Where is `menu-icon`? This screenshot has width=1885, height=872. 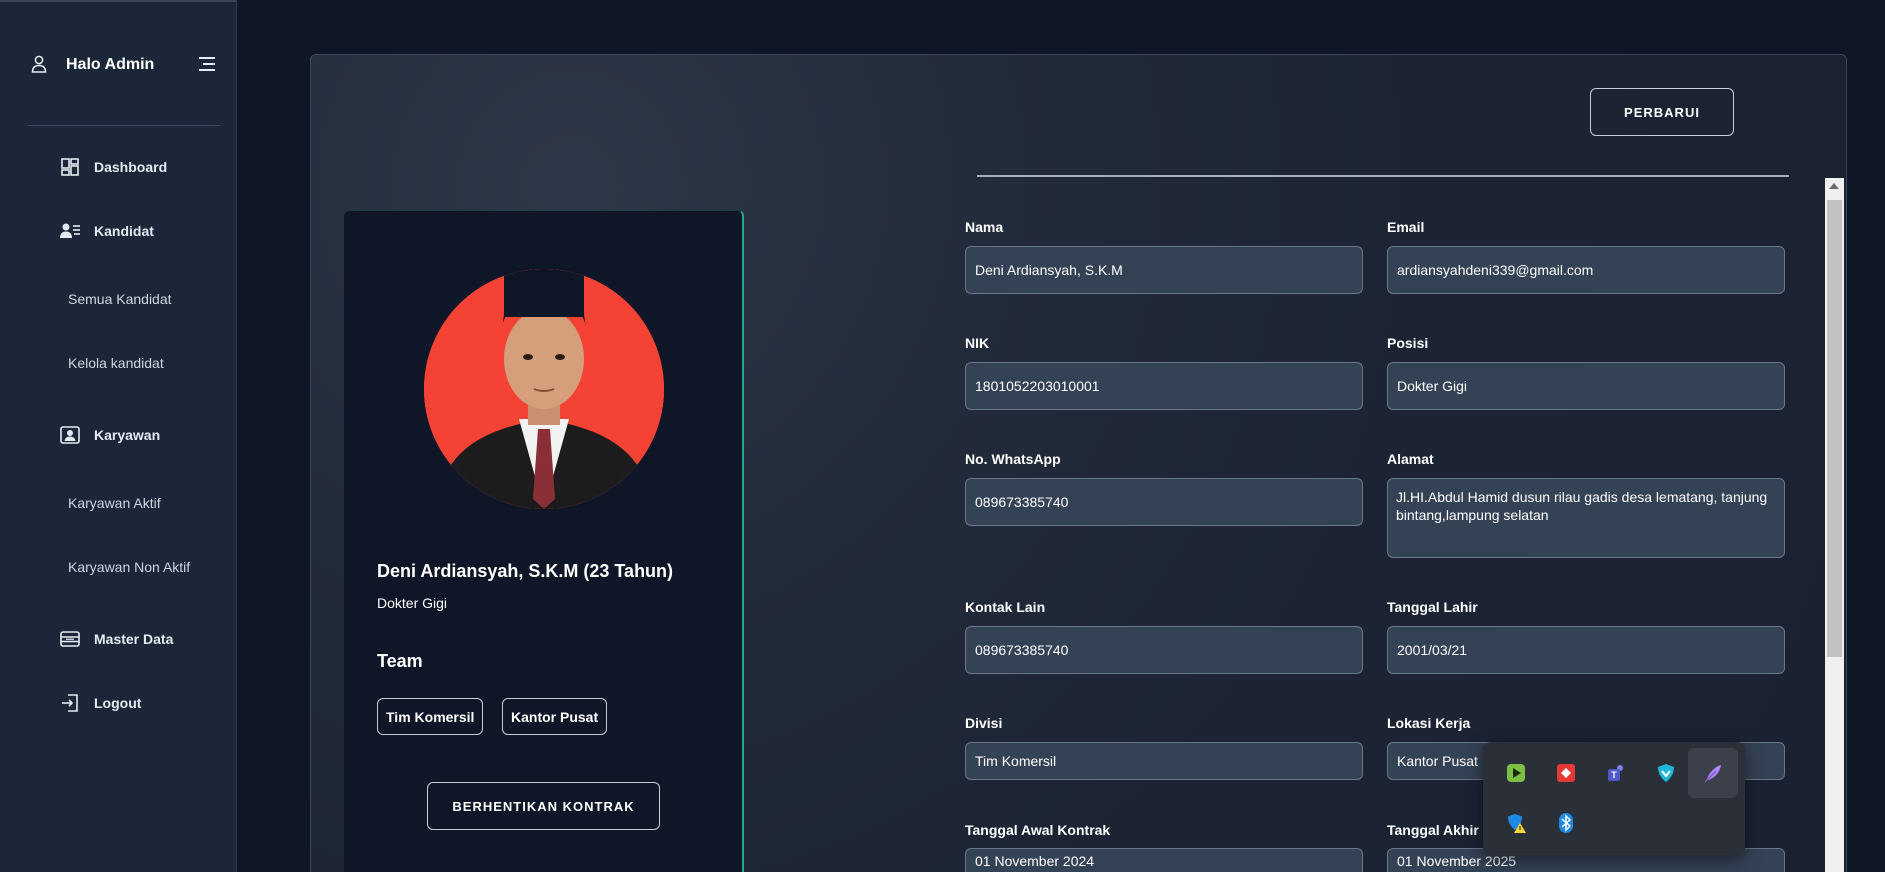
menu-icon is located at coordinates (207, 64).